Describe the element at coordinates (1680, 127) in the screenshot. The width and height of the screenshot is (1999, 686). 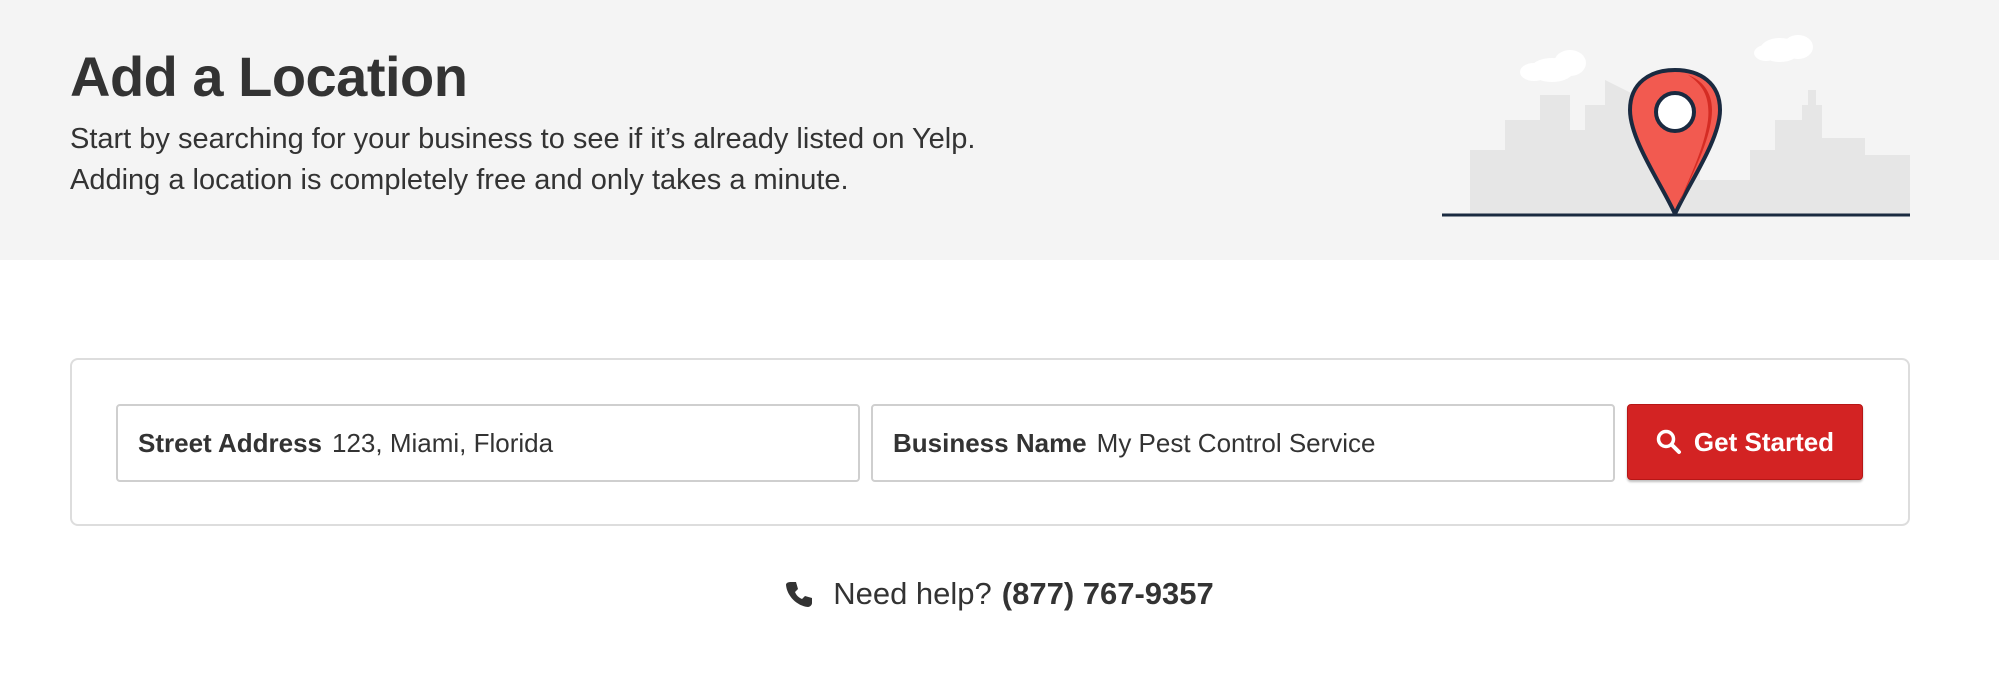
I see `map-pin-city-icon` at that location.